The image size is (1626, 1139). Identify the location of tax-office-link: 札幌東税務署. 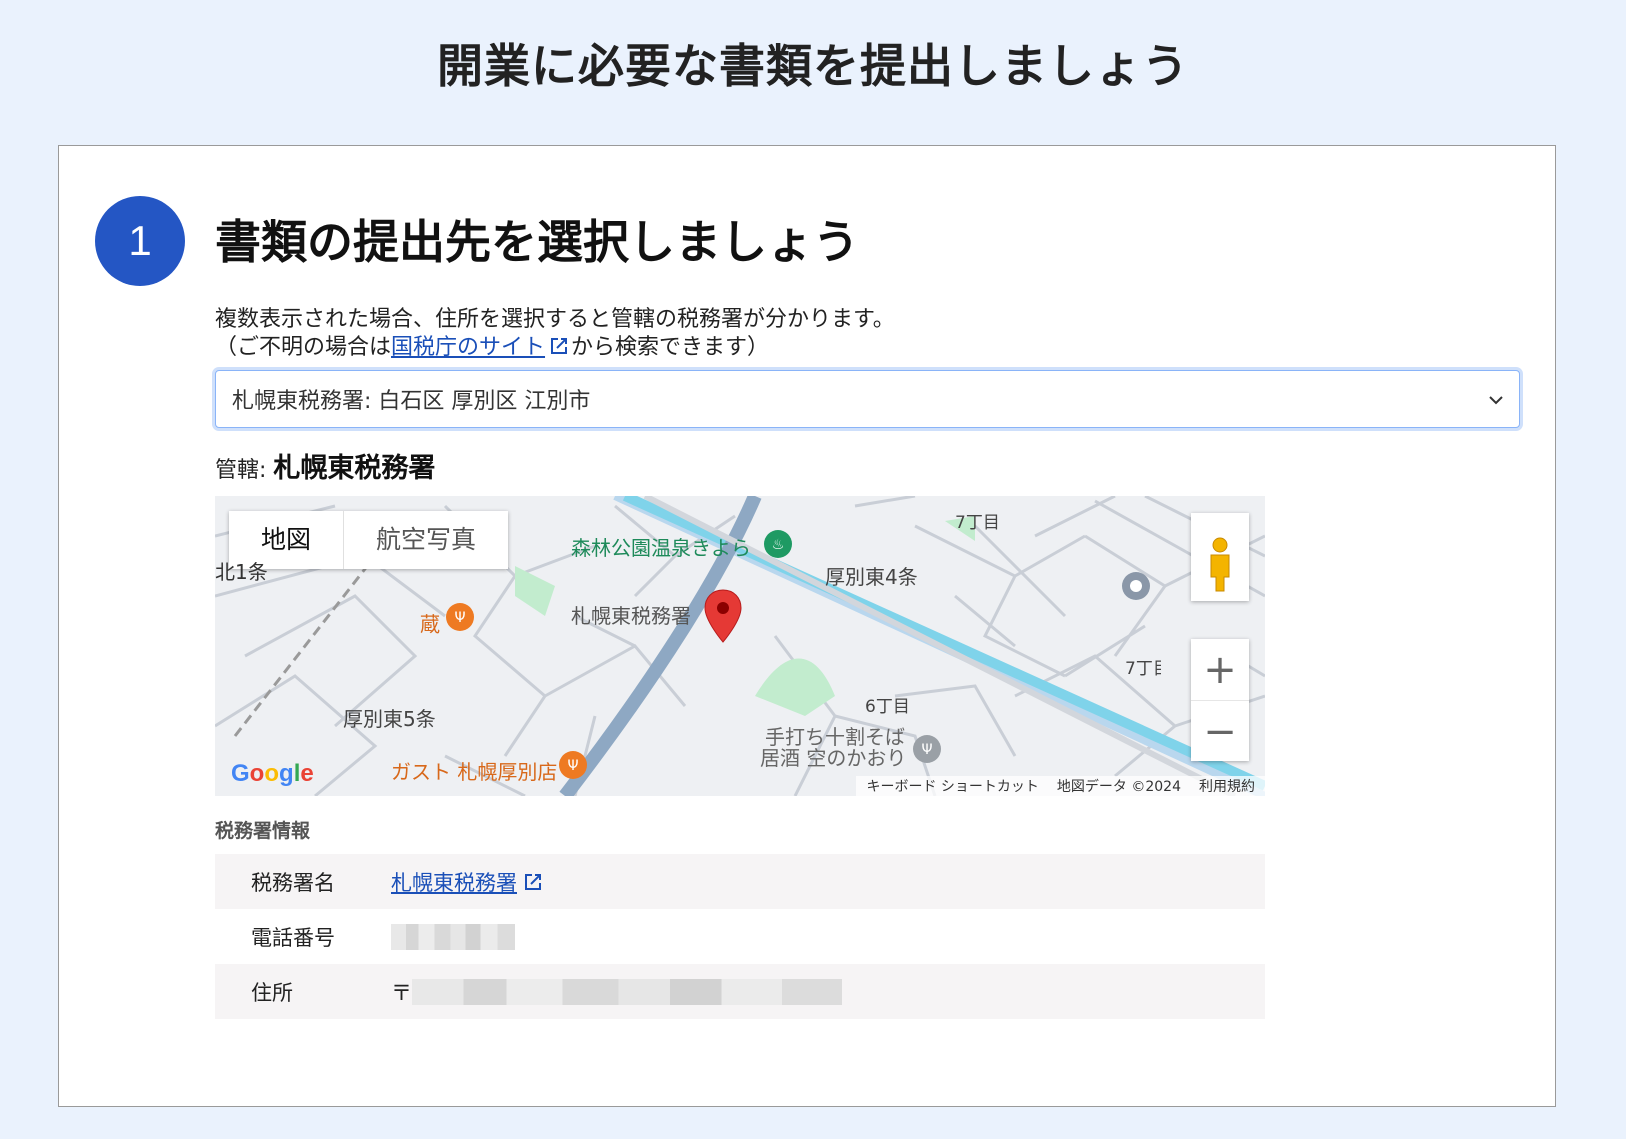
(454, 882).